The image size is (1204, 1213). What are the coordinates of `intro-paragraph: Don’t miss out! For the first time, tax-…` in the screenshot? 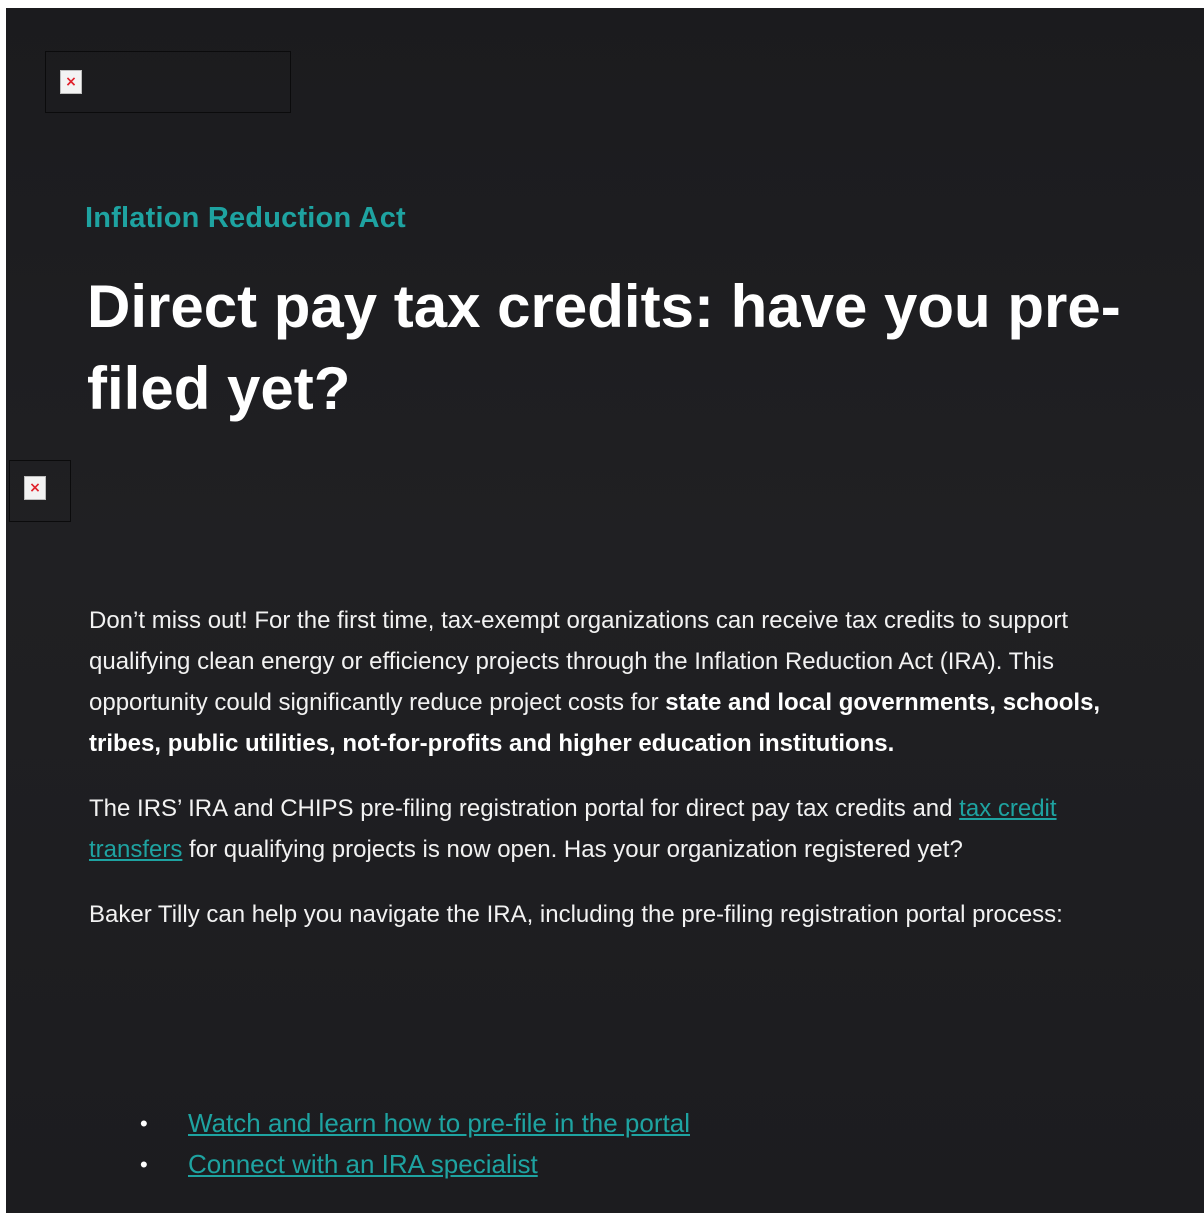 It's located at (609, 682).